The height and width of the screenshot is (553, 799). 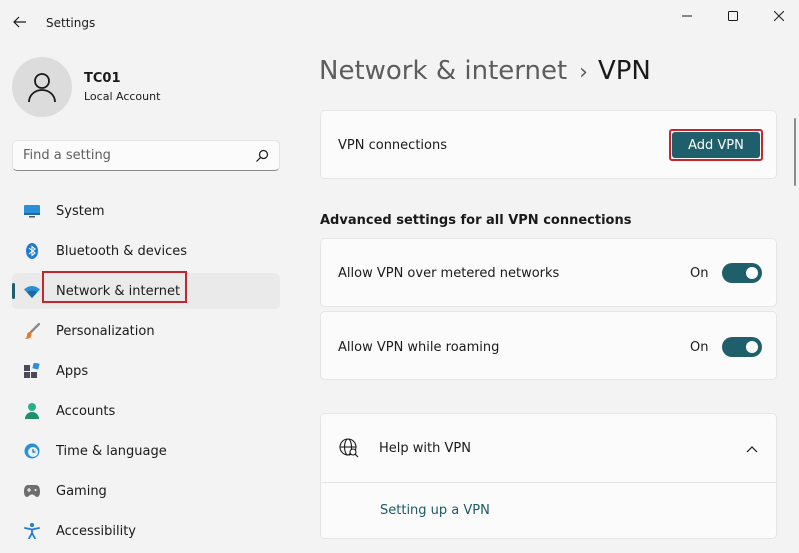 What do you see at coordinates (349, 448) in the screenshot?
I see `globe-search-icon` at bounding box center [349, 448].